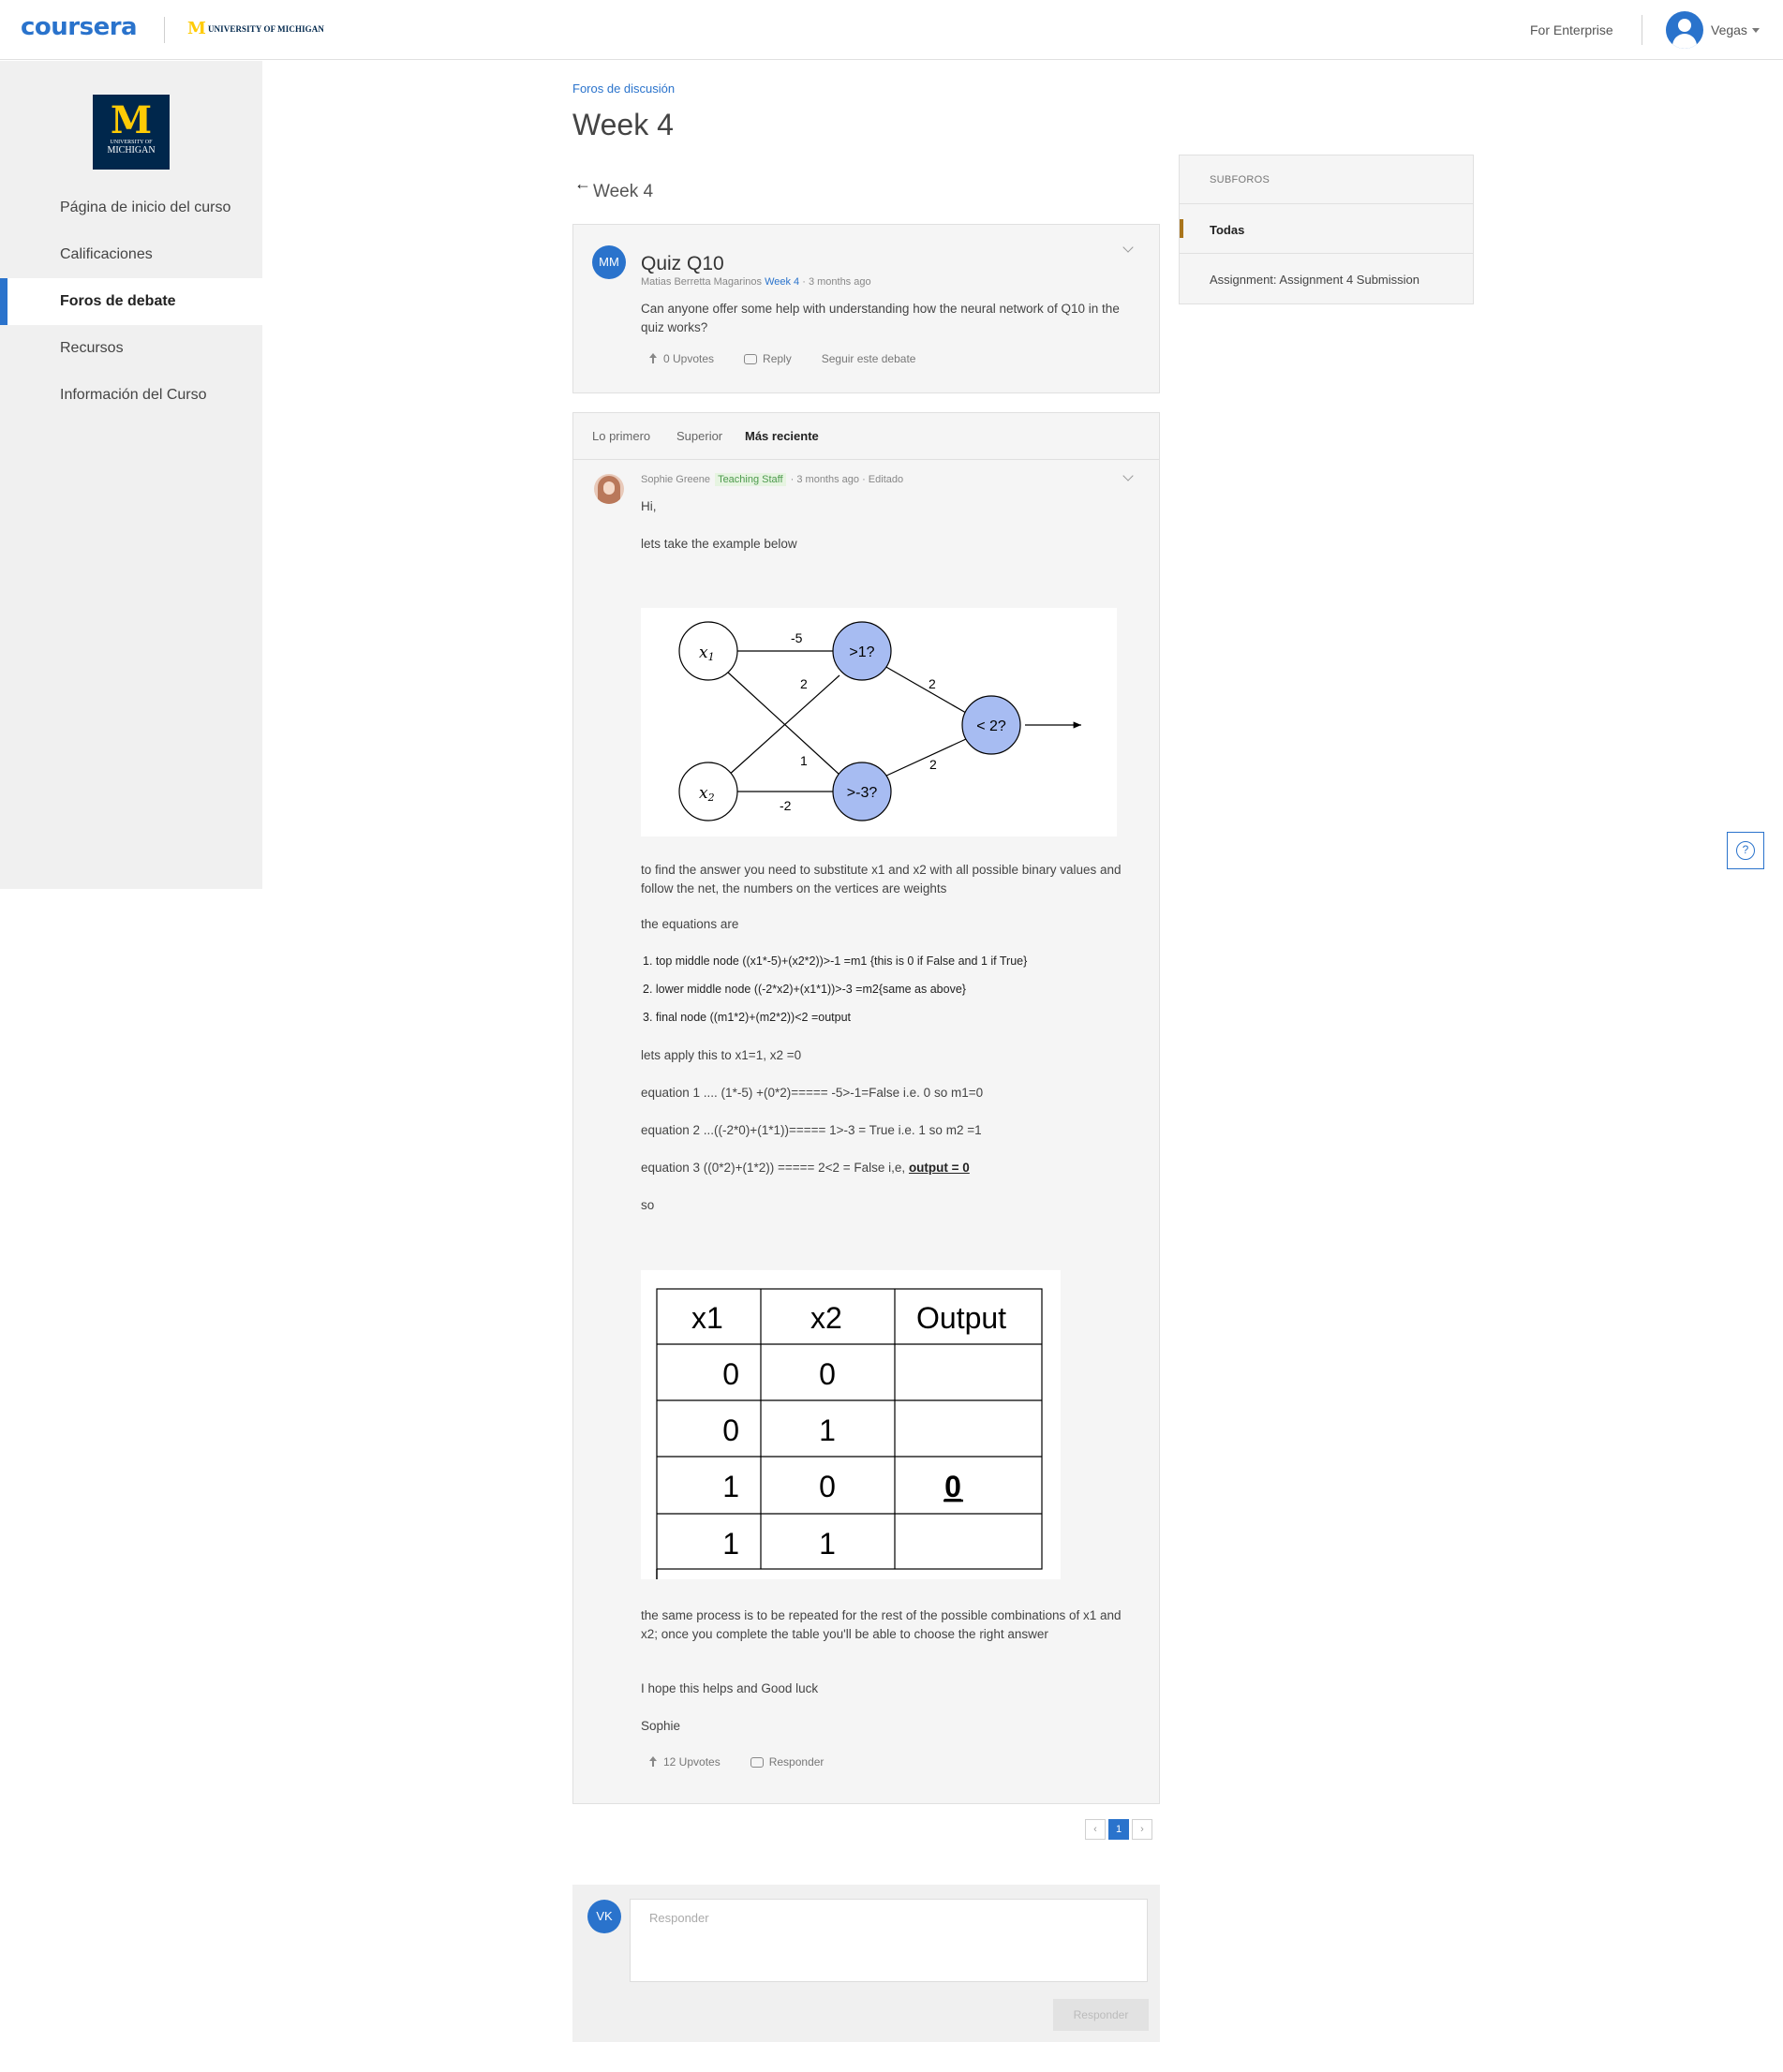 The height and width of the screenshot is (2072, 1783). I want to click on edge-top-final, so click(925, 689).